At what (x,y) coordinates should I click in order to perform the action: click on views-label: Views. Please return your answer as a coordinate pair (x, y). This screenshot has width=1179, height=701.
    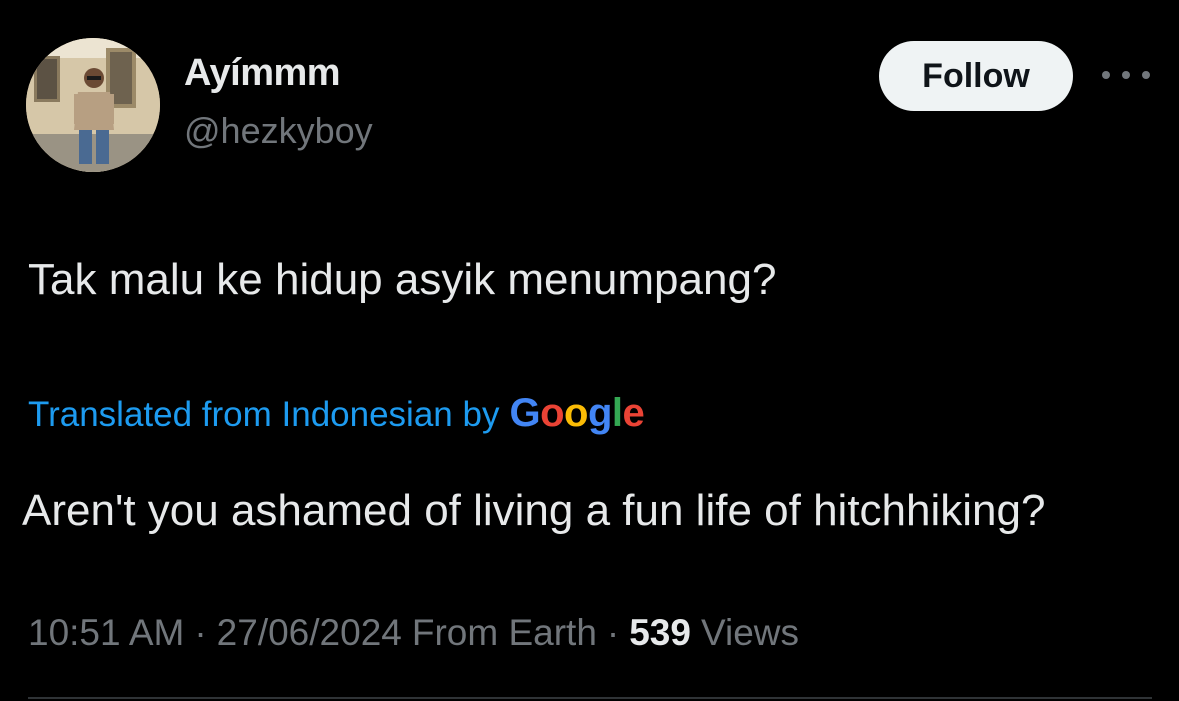
    Looking at the image, I should click on (749, 632).